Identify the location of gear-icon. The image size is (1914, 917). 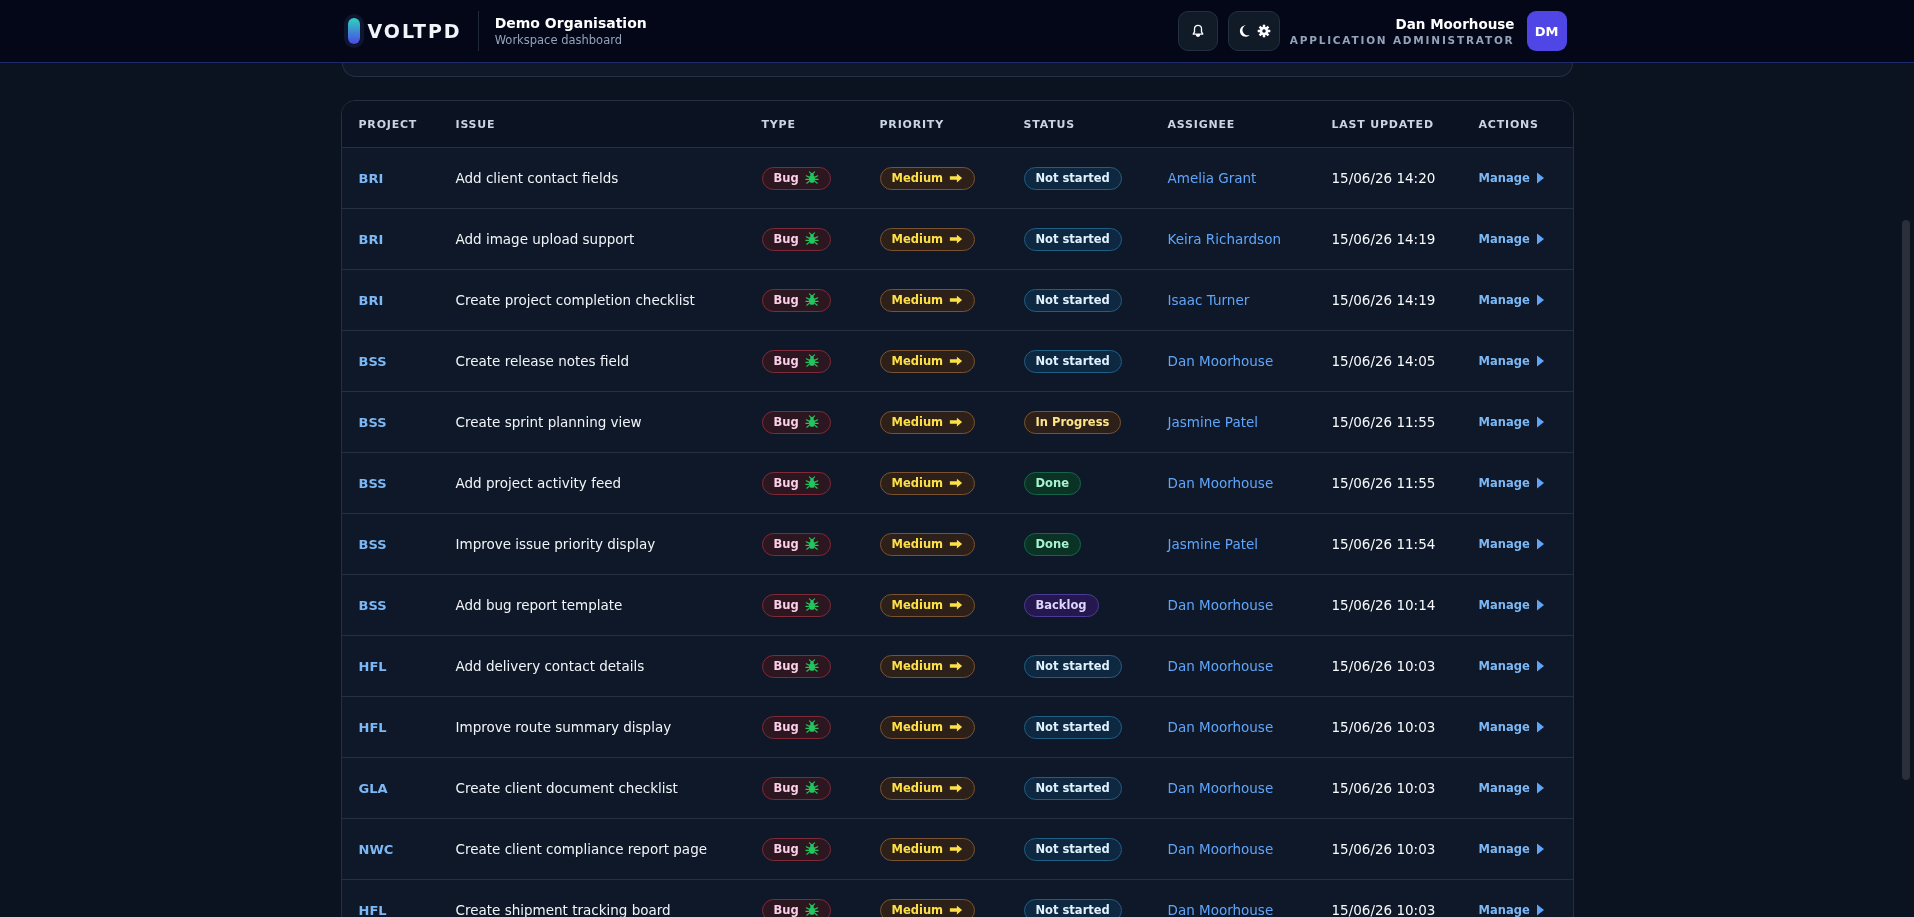
(1263, 31).